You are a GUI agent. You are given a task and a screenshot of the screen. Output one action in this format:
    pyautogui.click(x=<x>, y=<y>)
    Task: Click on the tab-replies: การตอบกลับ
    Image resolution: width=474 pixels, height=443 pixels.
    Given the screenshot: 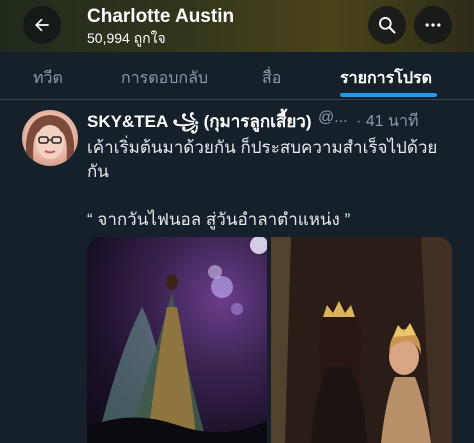 What is the action you would take?
    pyautogui.click(x=164, y=78)
    